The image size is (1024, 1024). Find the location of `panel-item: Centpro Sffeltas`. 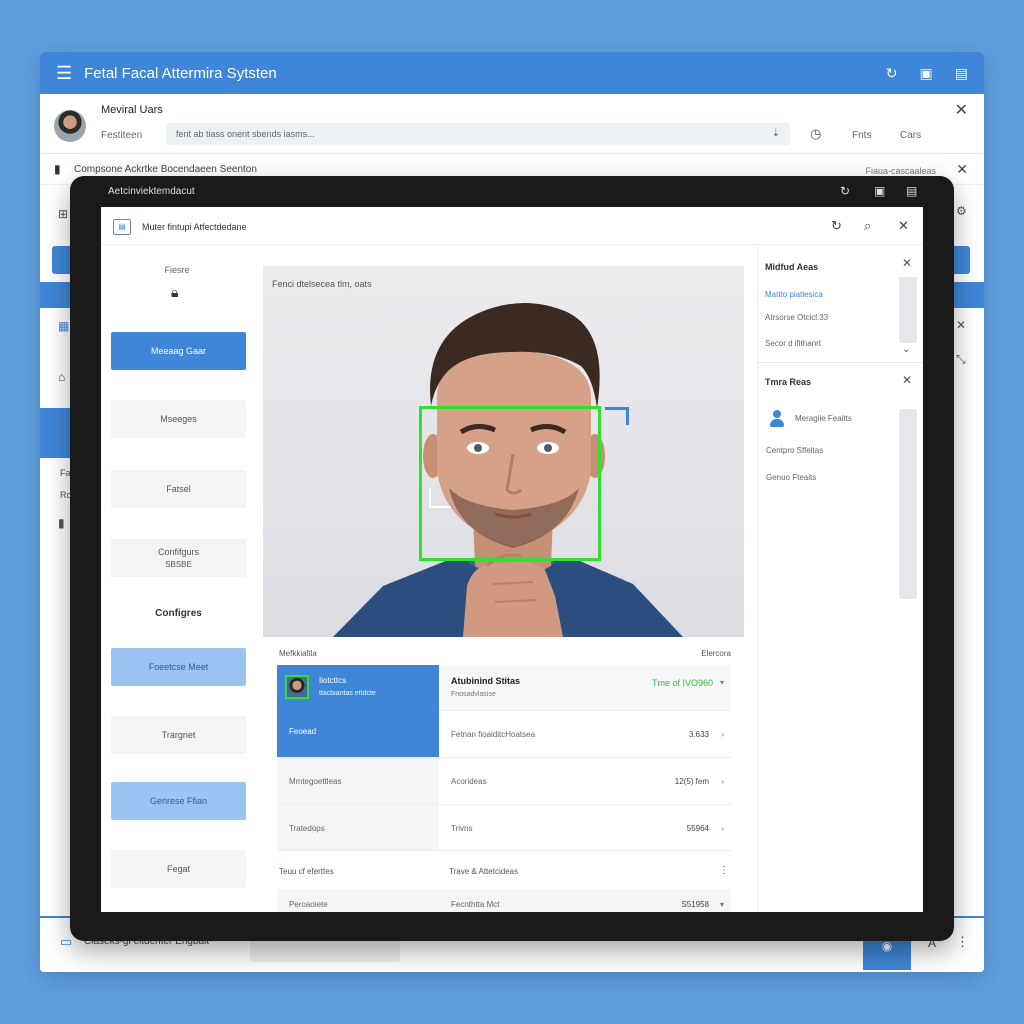

panel-item: Centpro Sffeltas is located at coordinates (794, 450).